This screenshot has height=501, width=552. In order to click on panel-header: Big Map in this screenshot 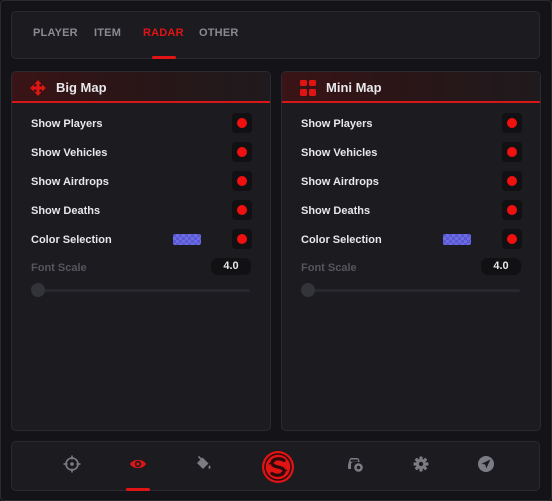, I will do `click(141, 87)`.